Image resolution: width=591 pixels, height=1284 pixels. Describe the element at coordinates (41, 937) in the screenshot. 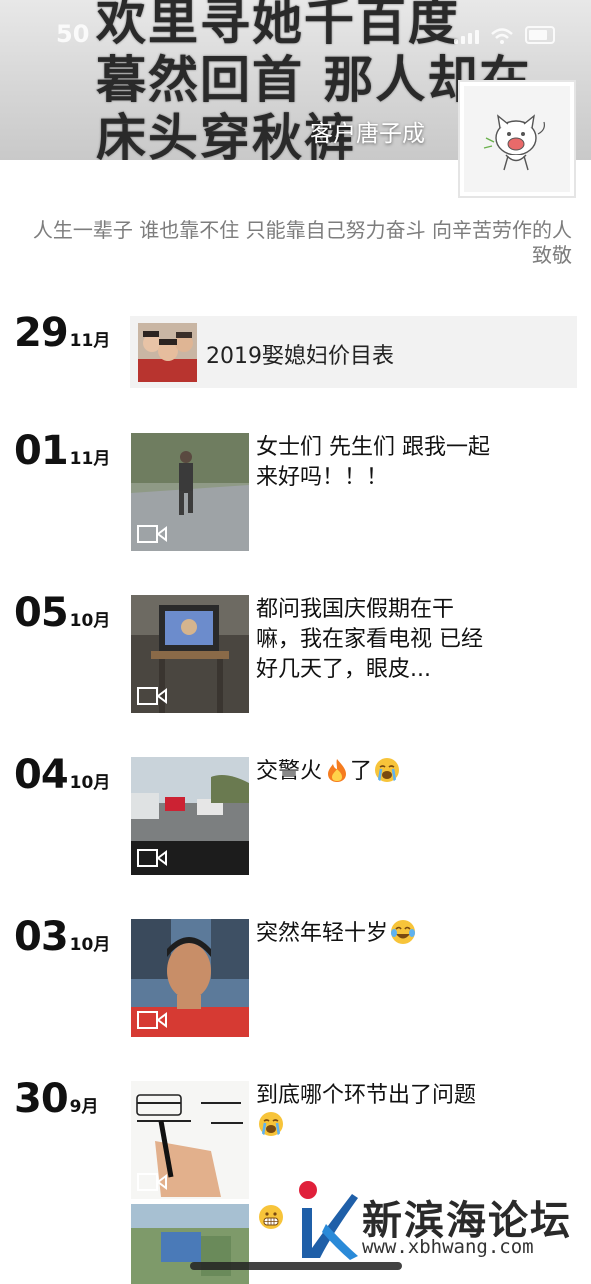

I see `post-day: 03` at that location.